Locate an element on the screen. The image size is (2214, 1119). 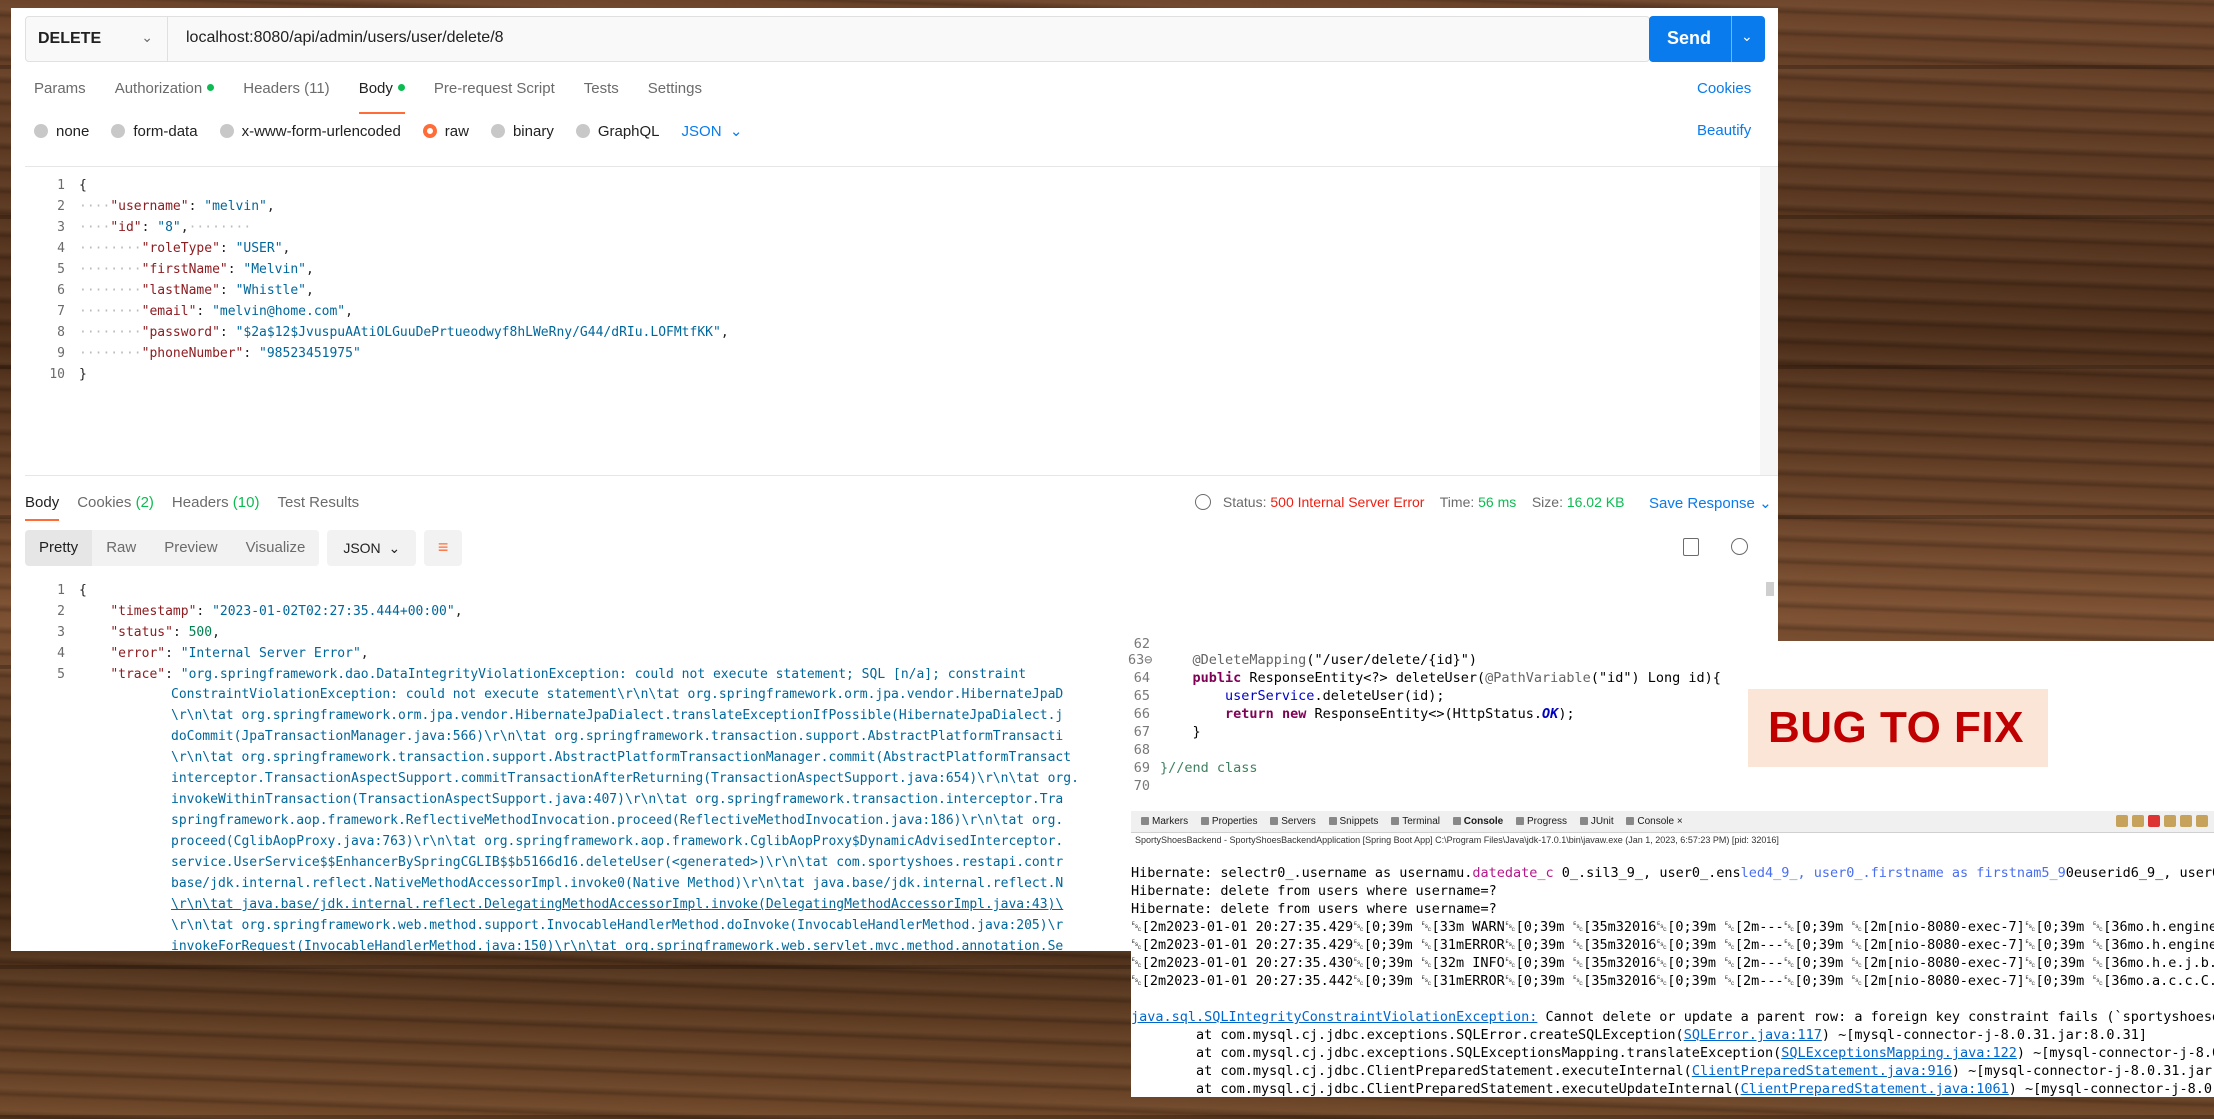
response-format-select: JSON ⌄ is located at coordinates (372, 548).